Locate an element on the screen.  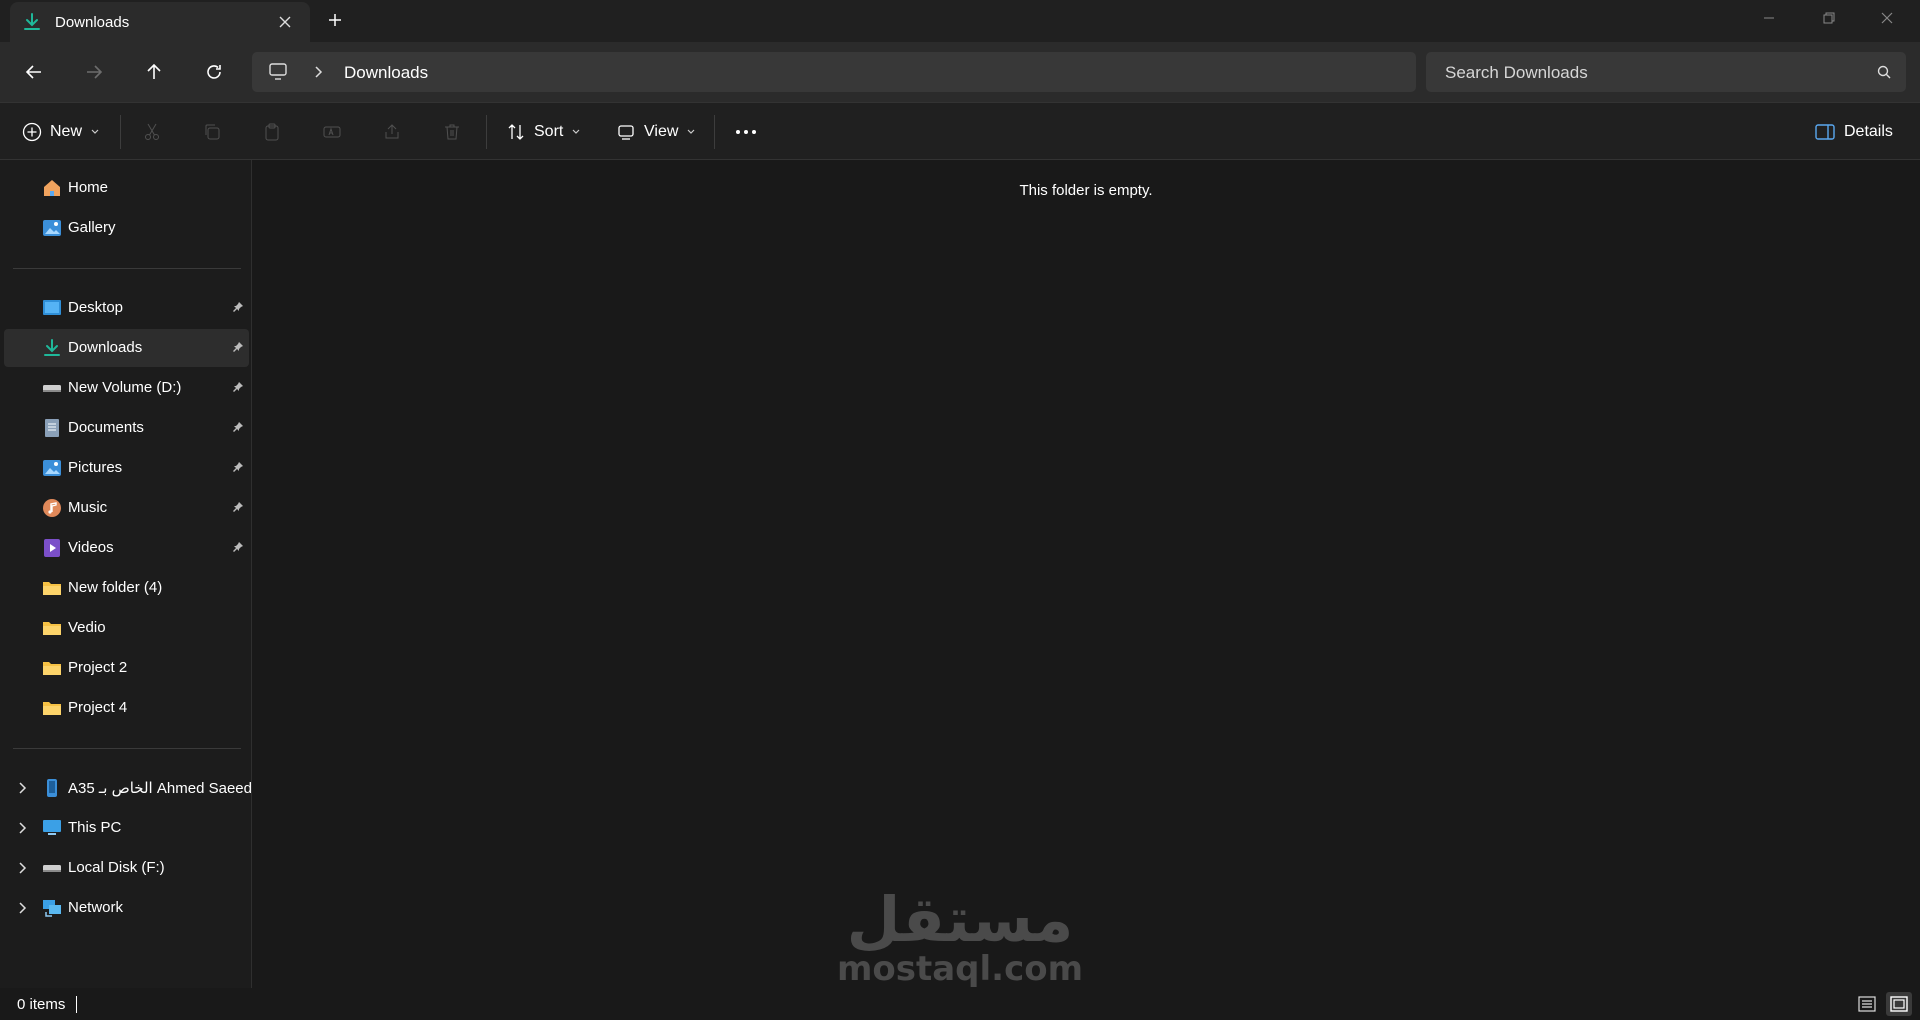
back-icon is located at coordinates (34, 72).